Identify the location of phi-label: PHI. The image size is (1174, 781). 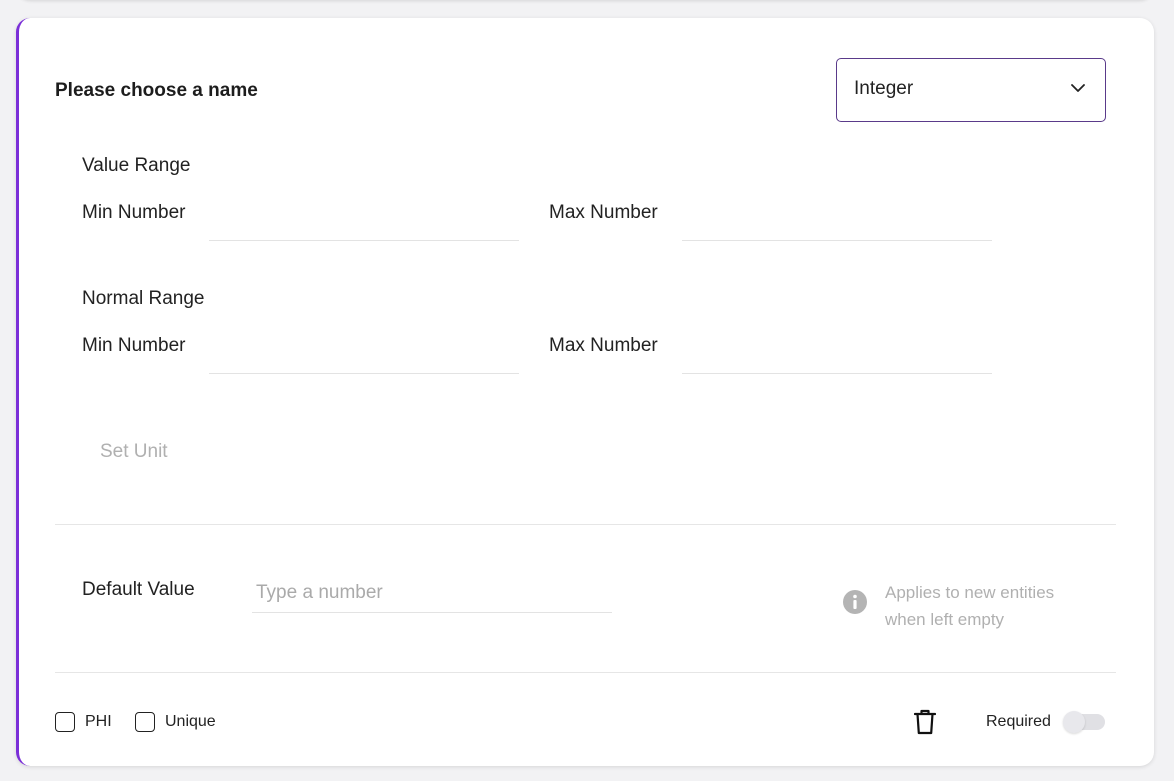
(98, 721).